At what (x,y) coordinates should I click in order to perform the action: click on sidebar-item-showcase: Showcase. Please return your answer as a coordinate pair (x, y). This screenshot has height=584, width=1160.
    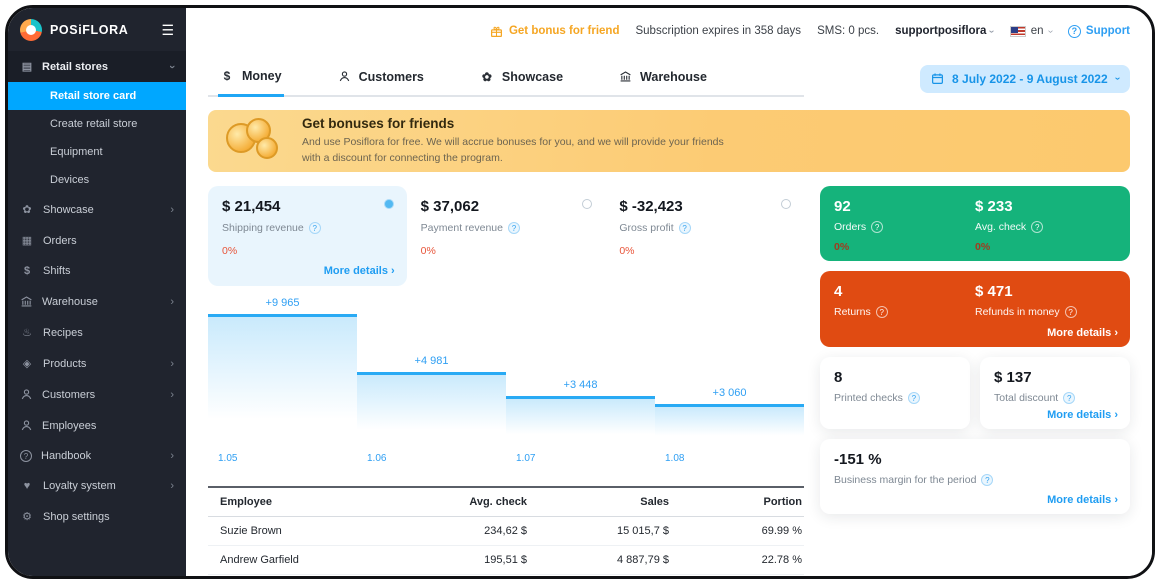
    Looking at the image, I should click on (97, 209).